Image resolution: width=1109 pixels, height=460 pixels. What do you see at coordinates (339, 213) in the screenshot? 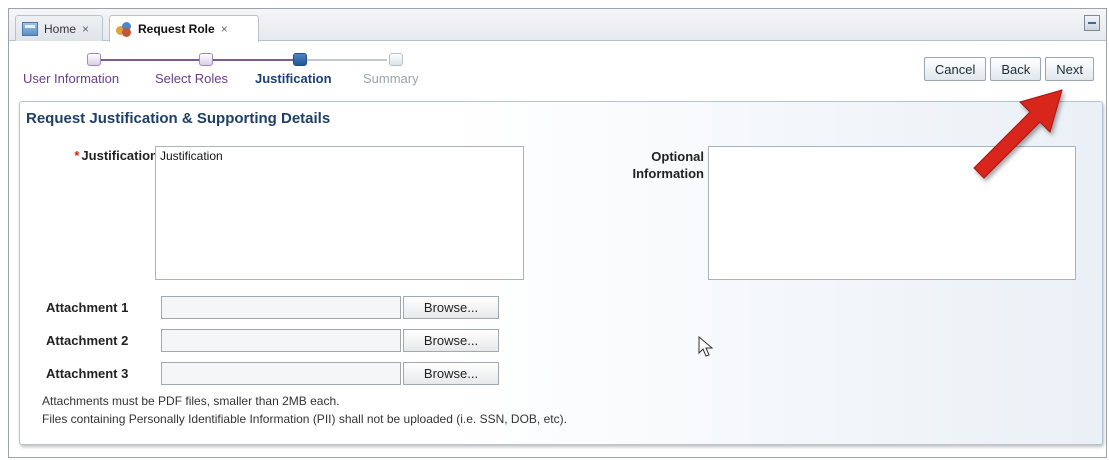
I see `justification-textarea: Justification` at bounding box center [339, 213].